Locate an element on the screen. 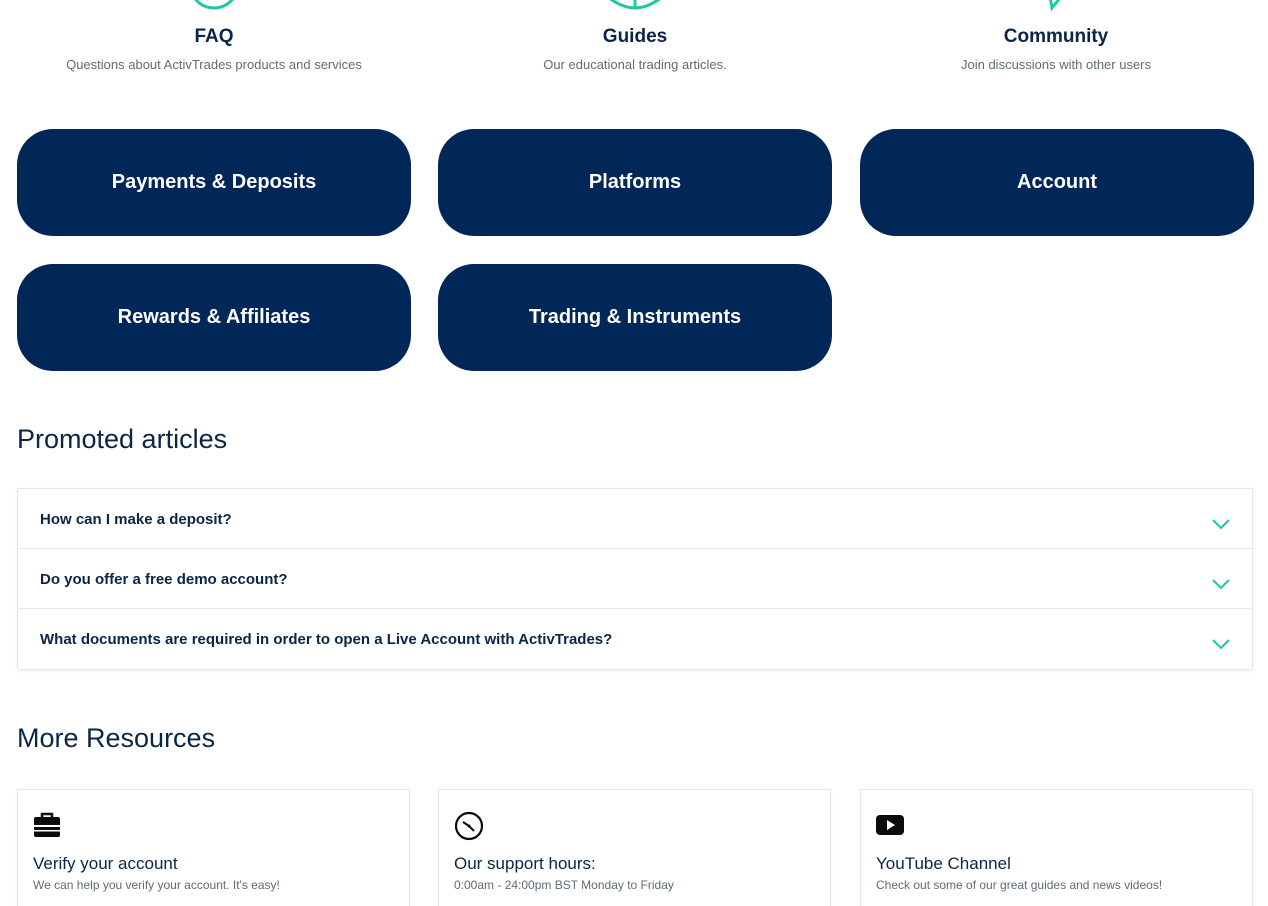 The width and height of the screenshot is (1268, 906). faq-circle-icon is located at coordinates (214, 9).